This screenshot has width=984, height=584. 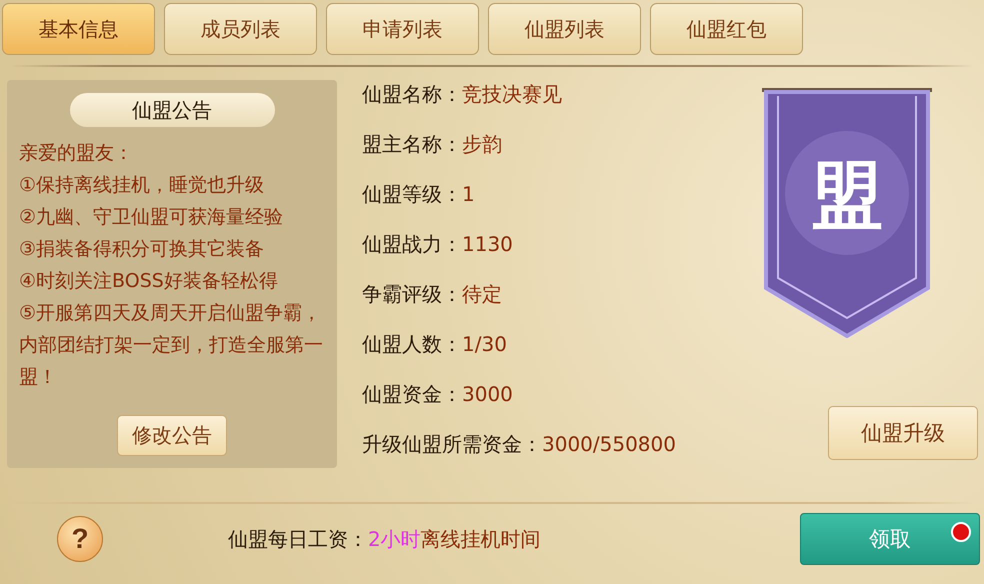 I want to click on upgrade-guild-button: 仙盟升级, so click(x=903, y=433).